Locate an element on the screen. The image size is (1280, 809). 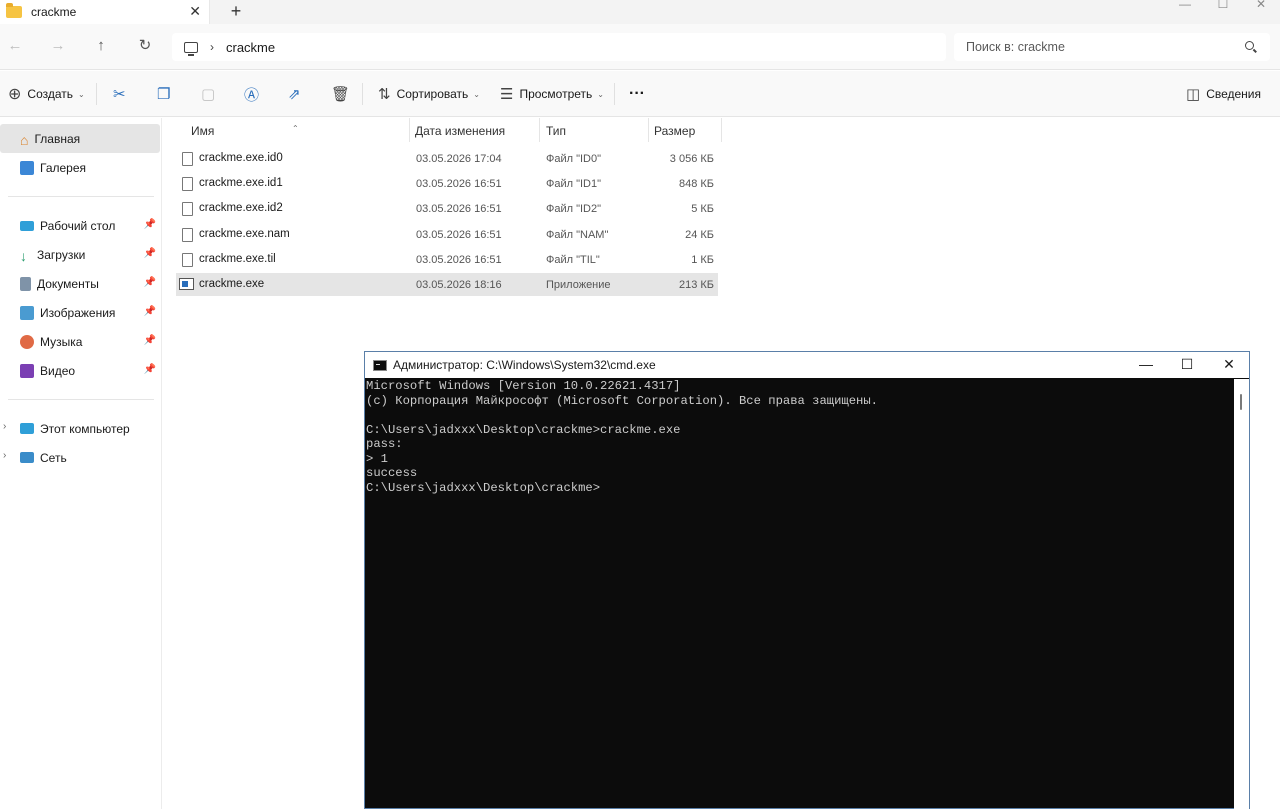
up-arrow-icon: ↑ is located at coordinates (101, 46).